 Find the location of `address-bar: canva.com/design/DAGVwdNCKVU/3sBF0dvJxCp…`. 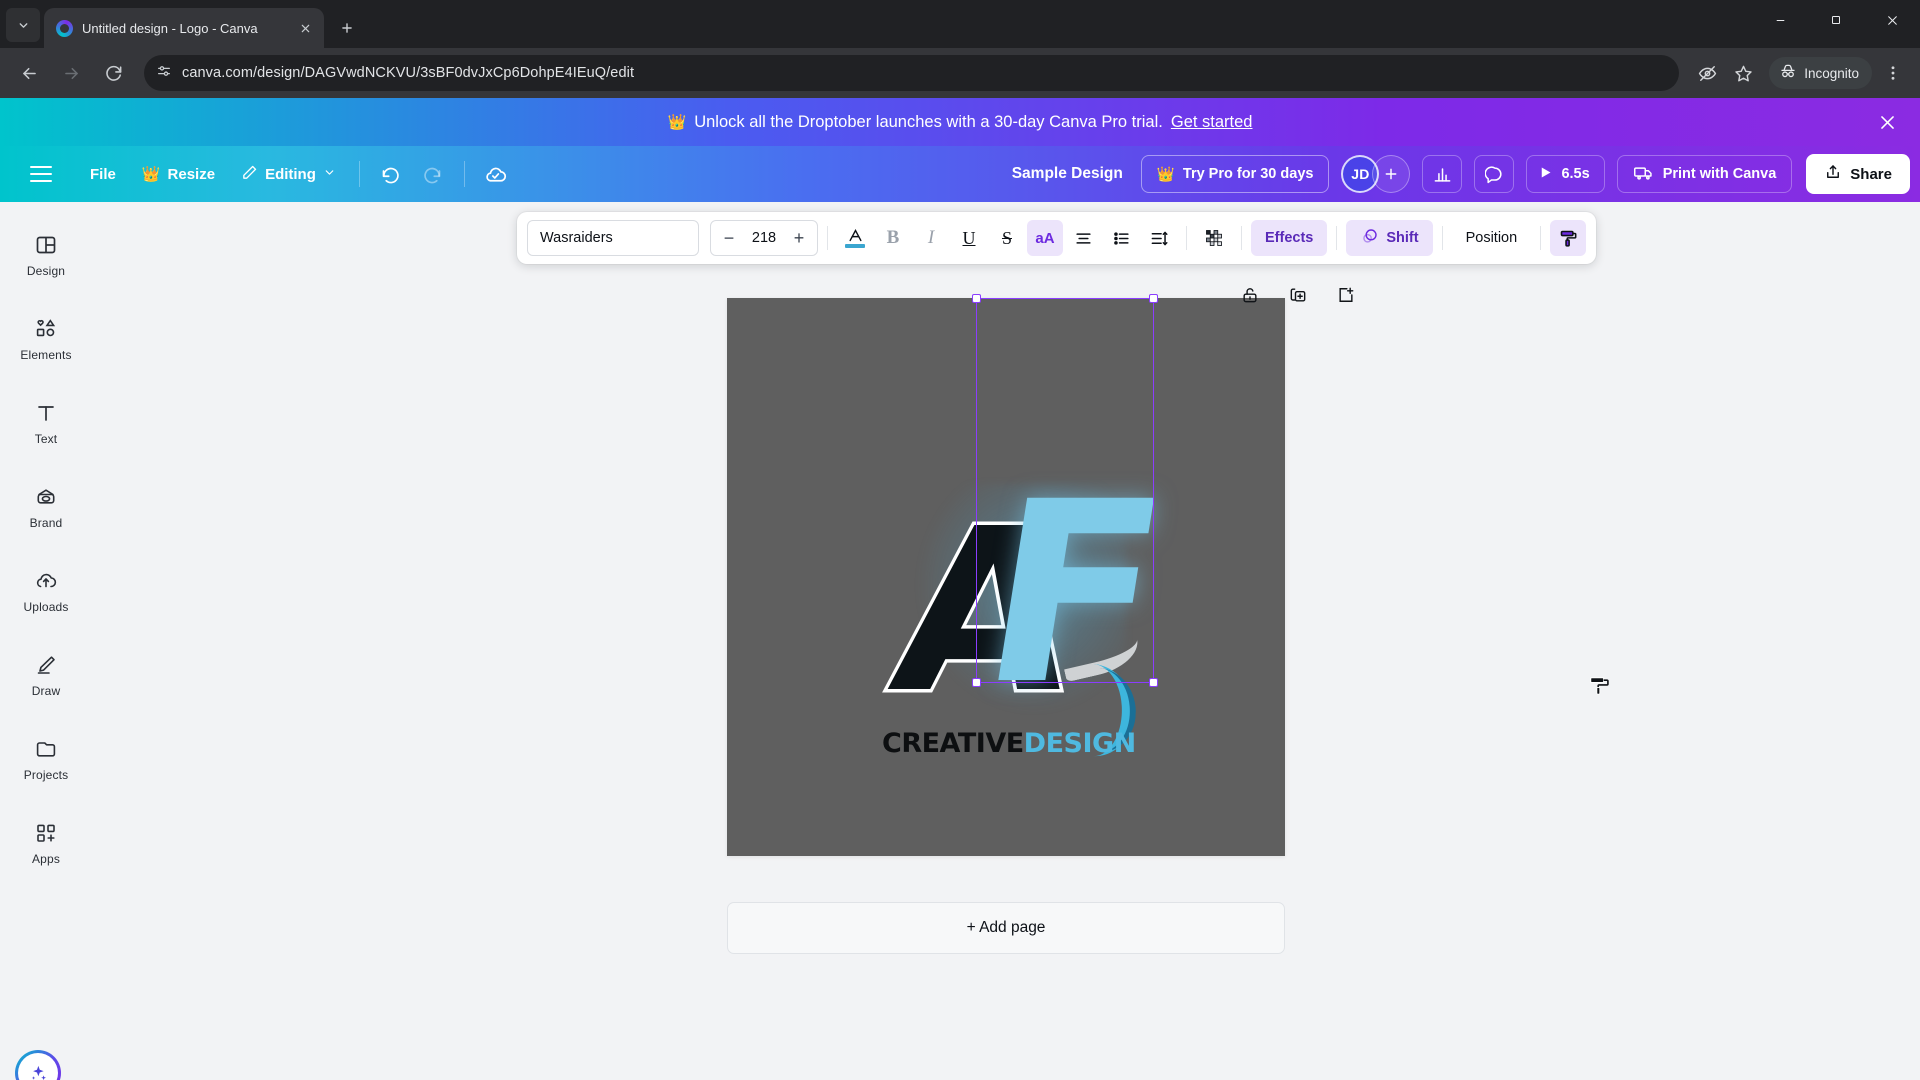

address-bar: canva.com/design/DAGVwdNCKVU/3sBF0dvJxCp… is located at coordinates (912, 73).